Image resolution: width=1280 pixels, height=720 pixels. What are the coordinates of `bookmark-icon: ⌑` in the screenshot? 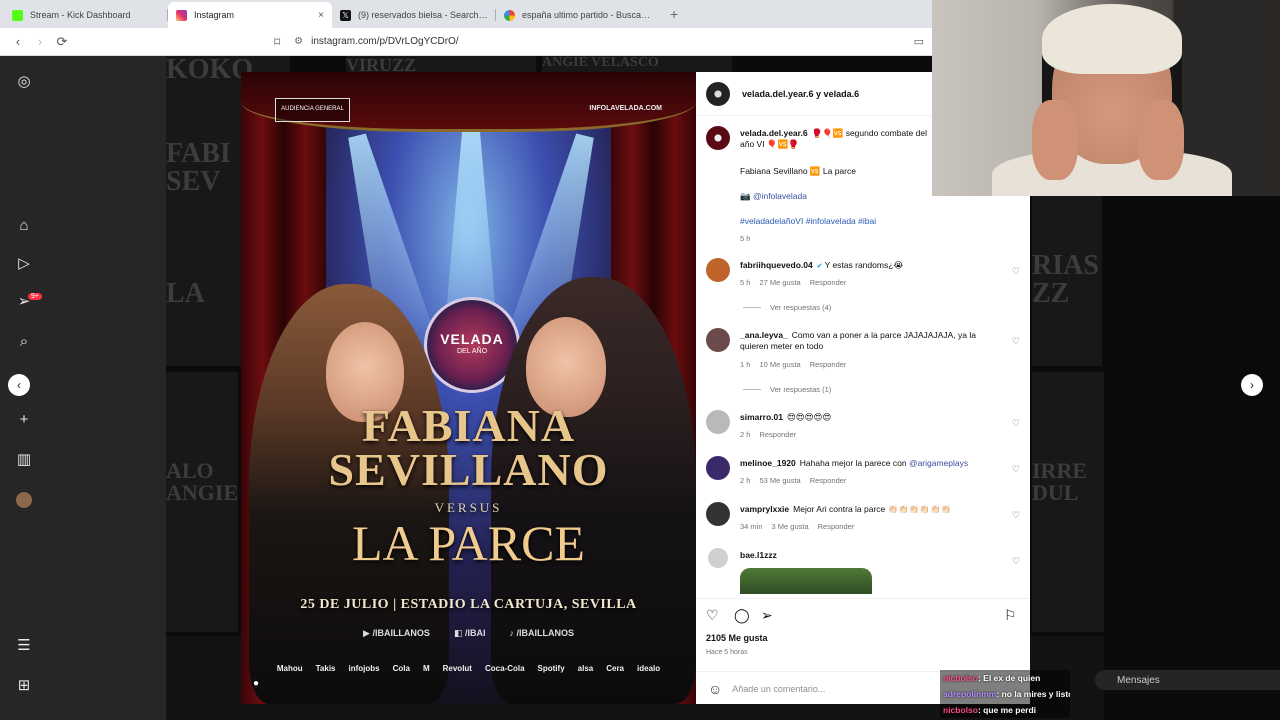 It's located at (277, 42).